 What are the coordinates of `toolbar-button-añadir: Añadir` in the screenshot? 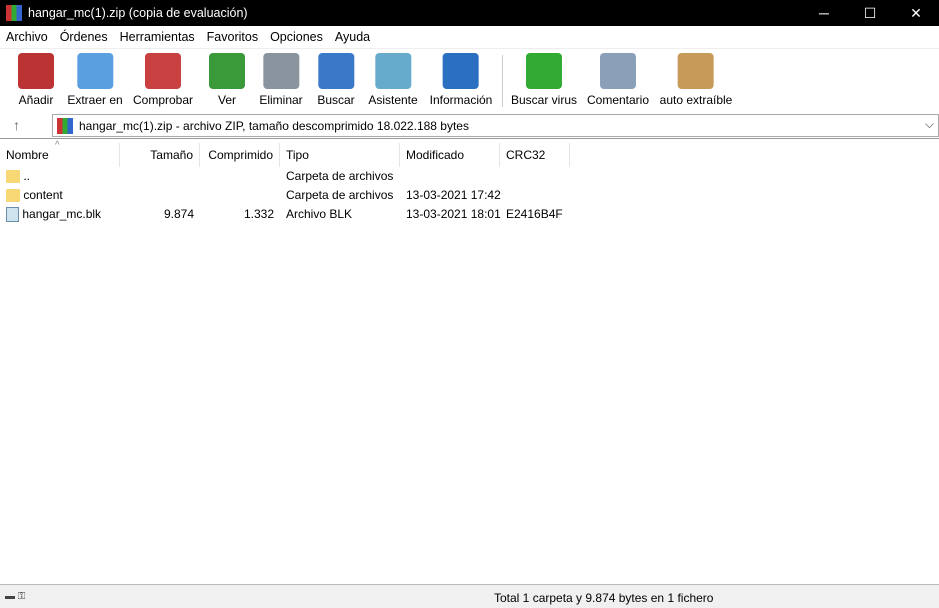 It's located at (36, 80).